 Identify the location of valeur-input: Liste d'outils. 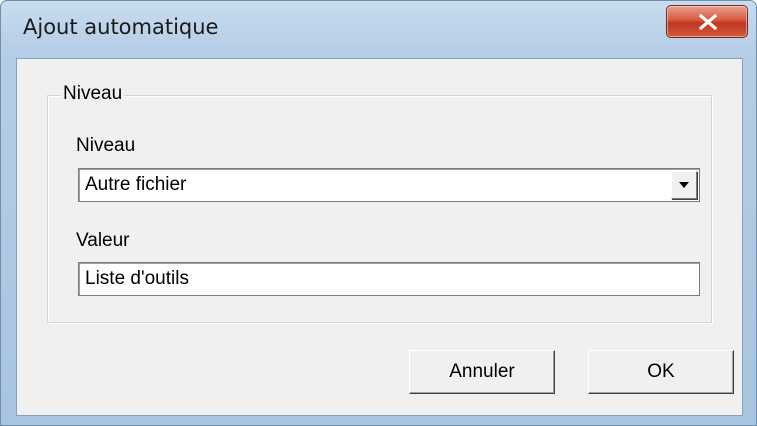
(389, 279).